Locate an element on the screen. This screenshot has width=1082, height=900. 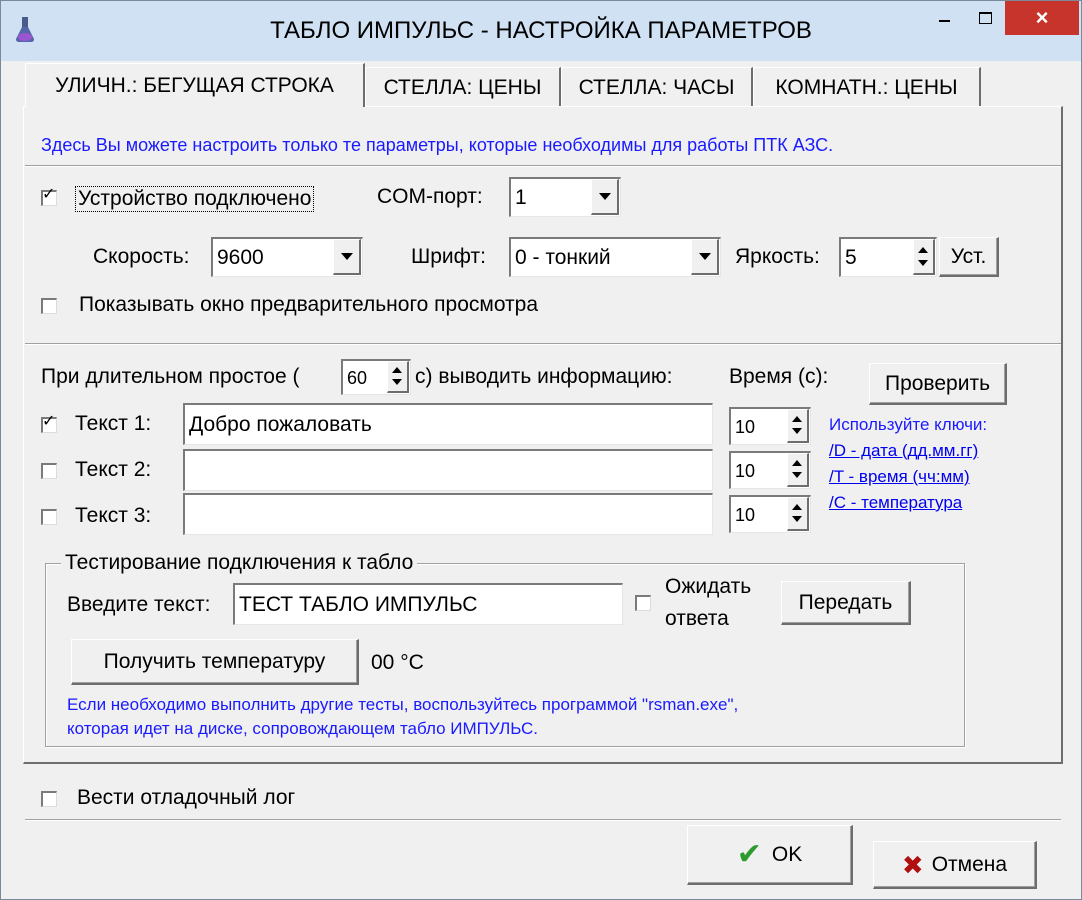
set-button-label: Уст. is located at coordinates (968, 256).